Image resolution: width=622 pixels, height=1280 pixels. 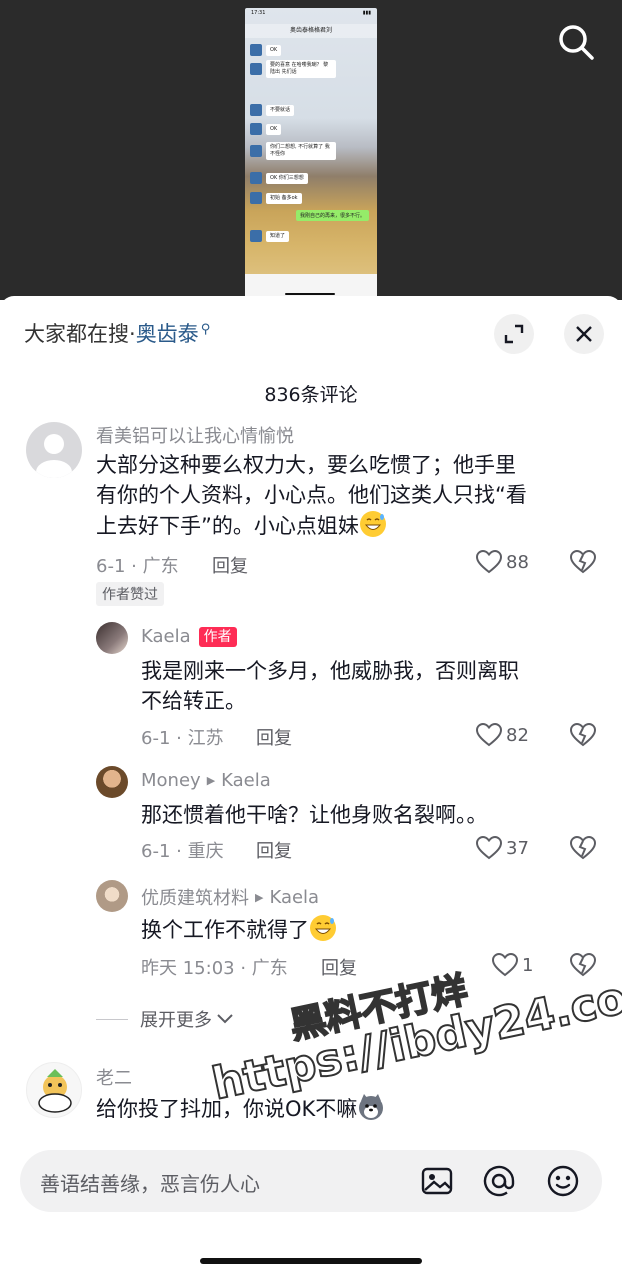 What do you see at coordinates (576, 42) in the screenshot?
I see `search-icon` at bounding box center [576, 42].